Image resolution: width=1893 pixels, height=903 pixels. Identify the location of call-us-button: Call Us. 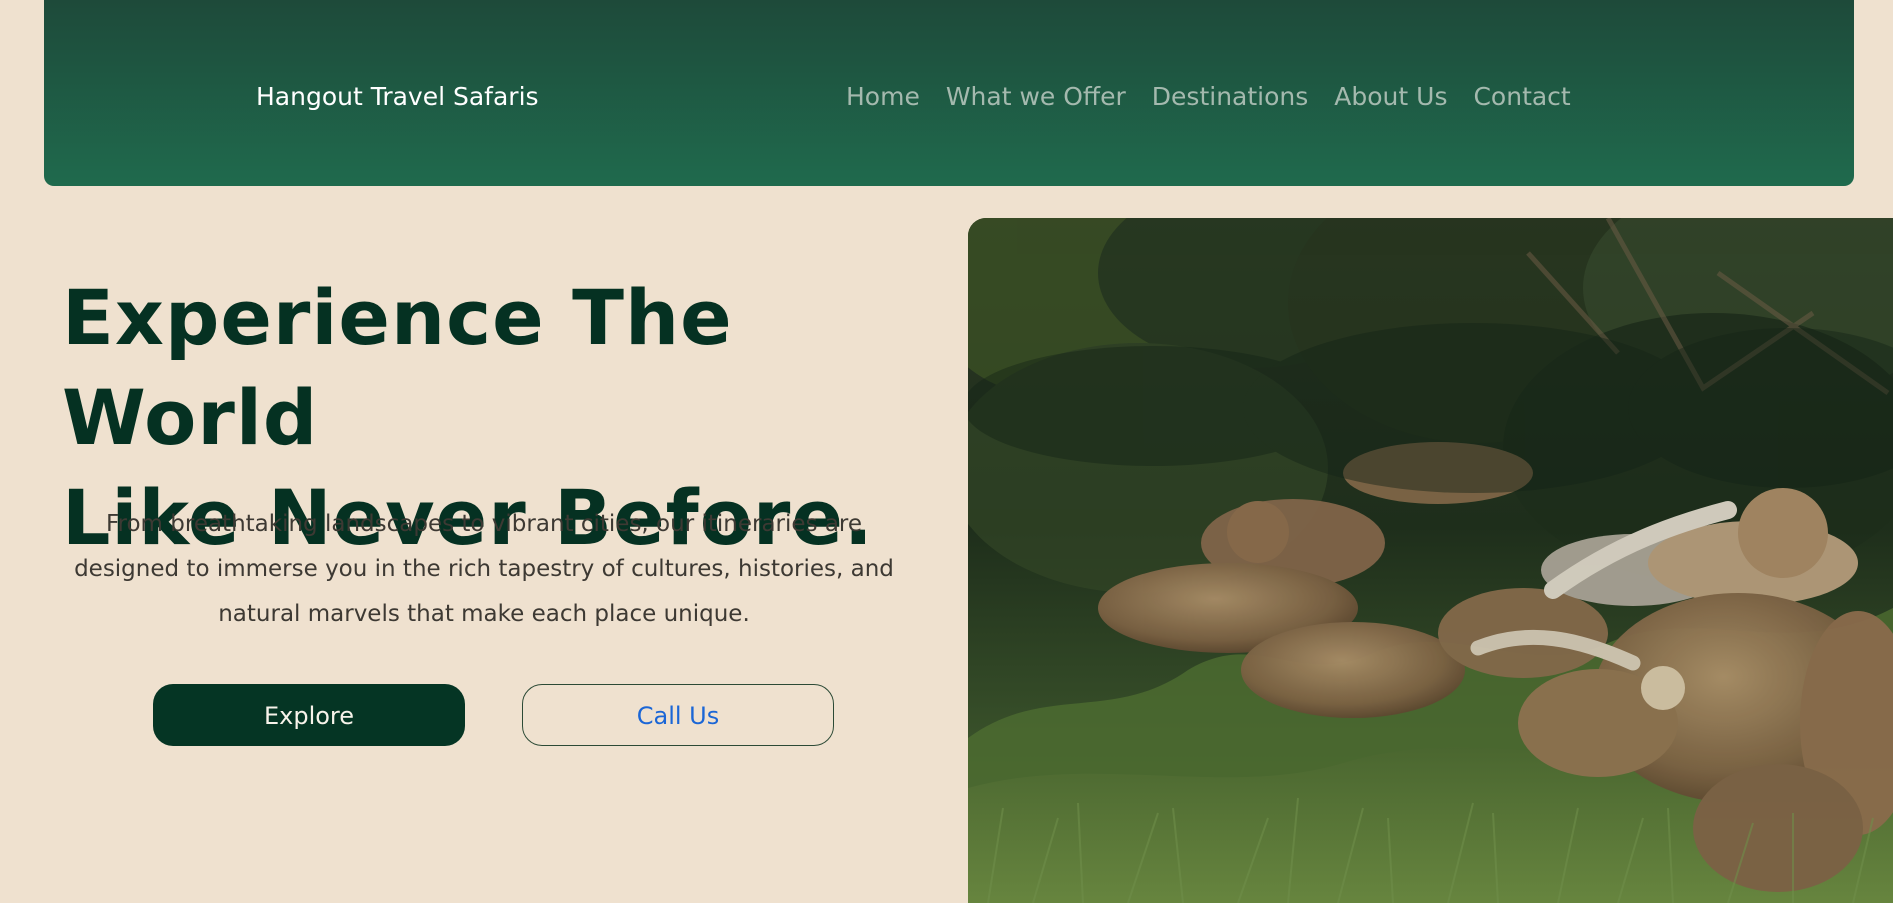
(678, 715).